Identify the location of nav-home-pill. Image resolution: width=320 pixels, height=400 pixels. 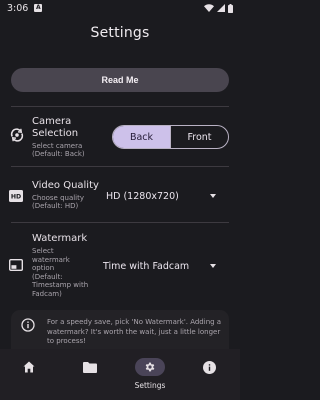
(29, 367).